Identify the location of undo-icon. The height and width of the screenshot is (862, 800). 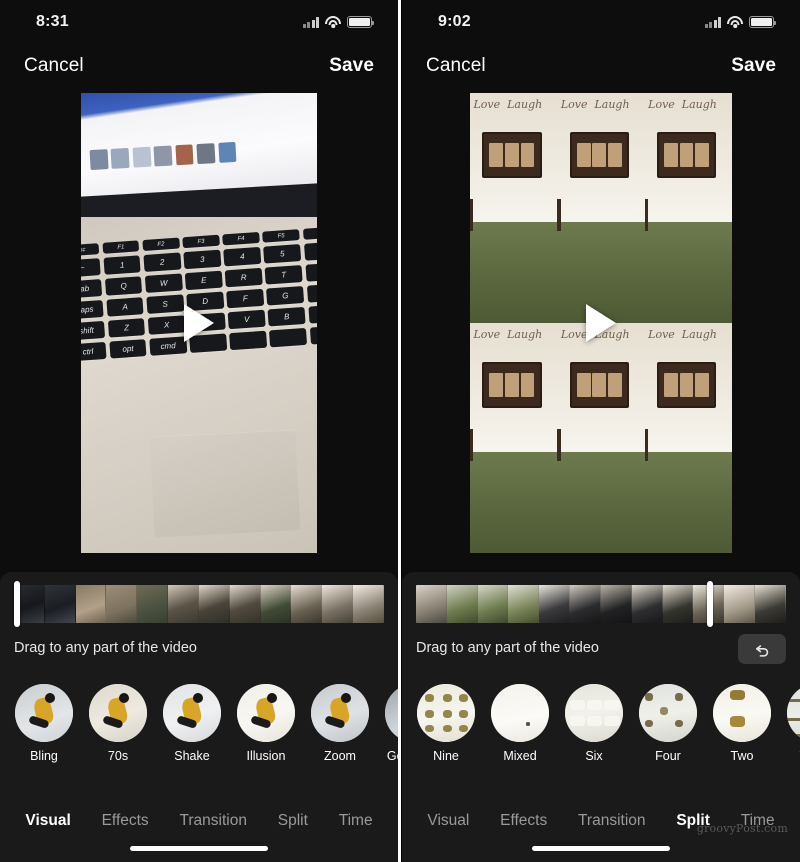
(761, 650).